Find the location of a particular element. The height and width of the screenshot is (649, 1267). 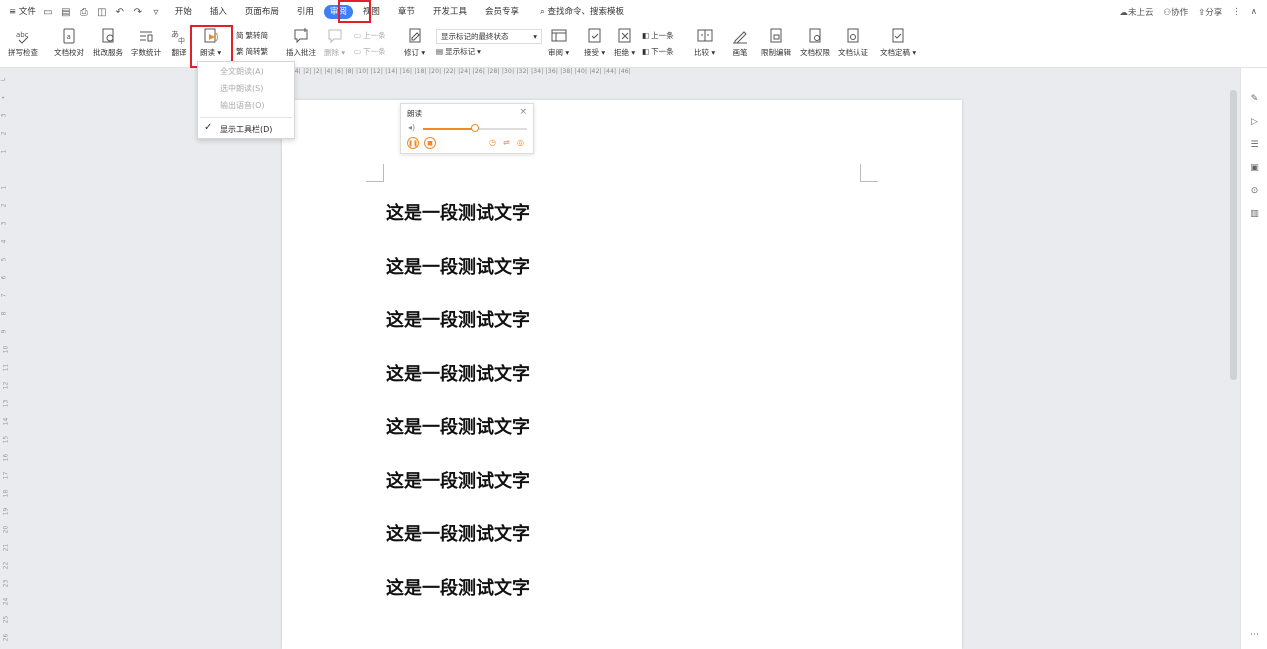

location-icon: ⊙ is located at coordinates (1254, 190).